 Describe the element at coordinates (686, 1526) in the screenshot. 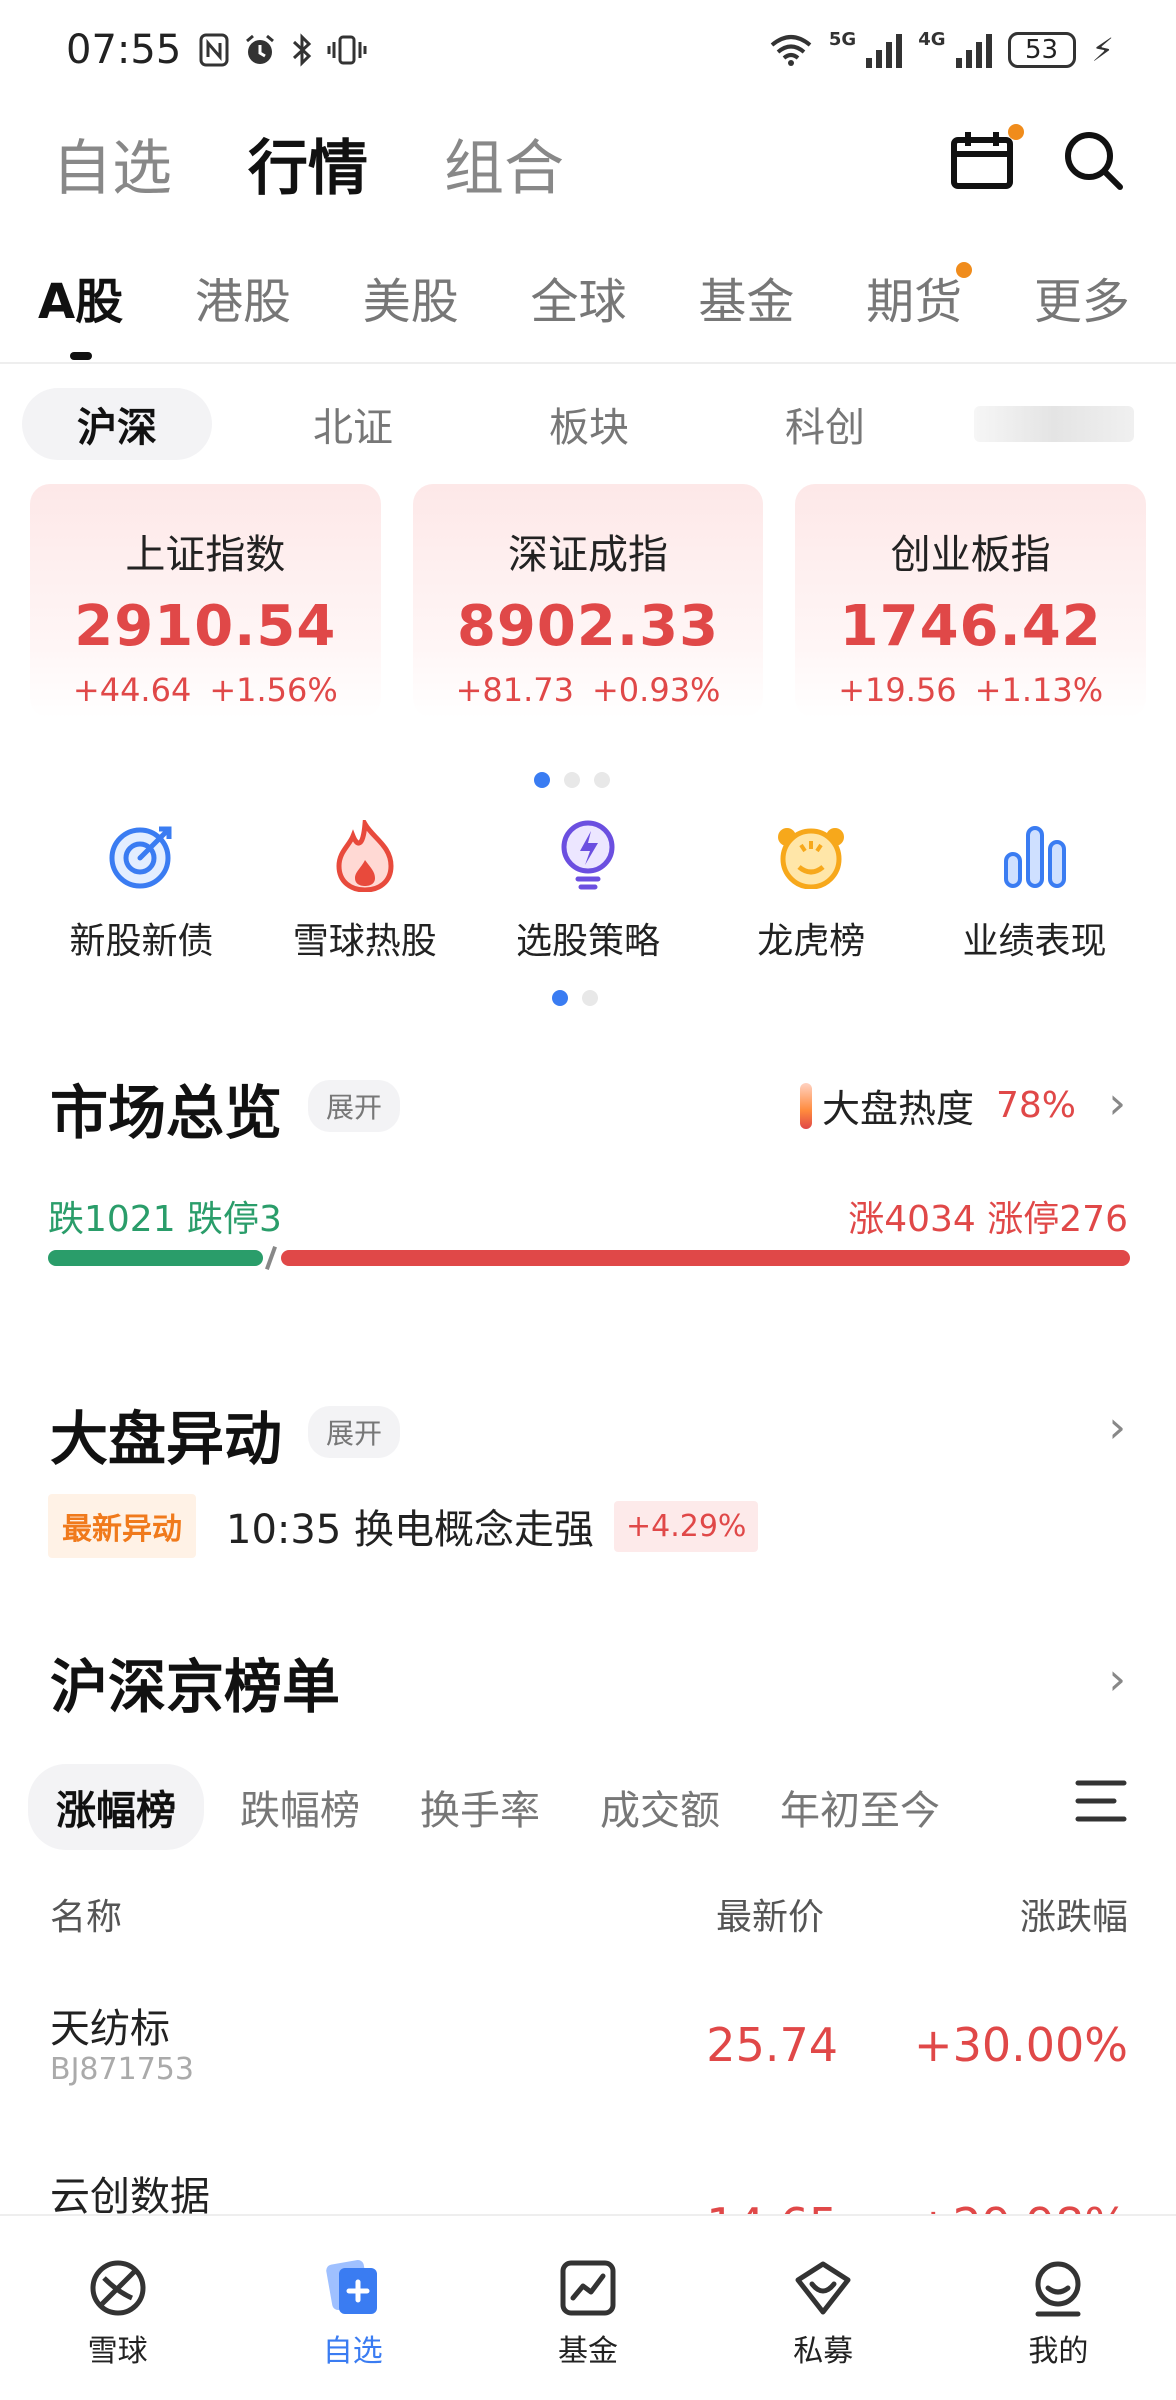

I see `alert-change-badge: +4.29%` at that location.